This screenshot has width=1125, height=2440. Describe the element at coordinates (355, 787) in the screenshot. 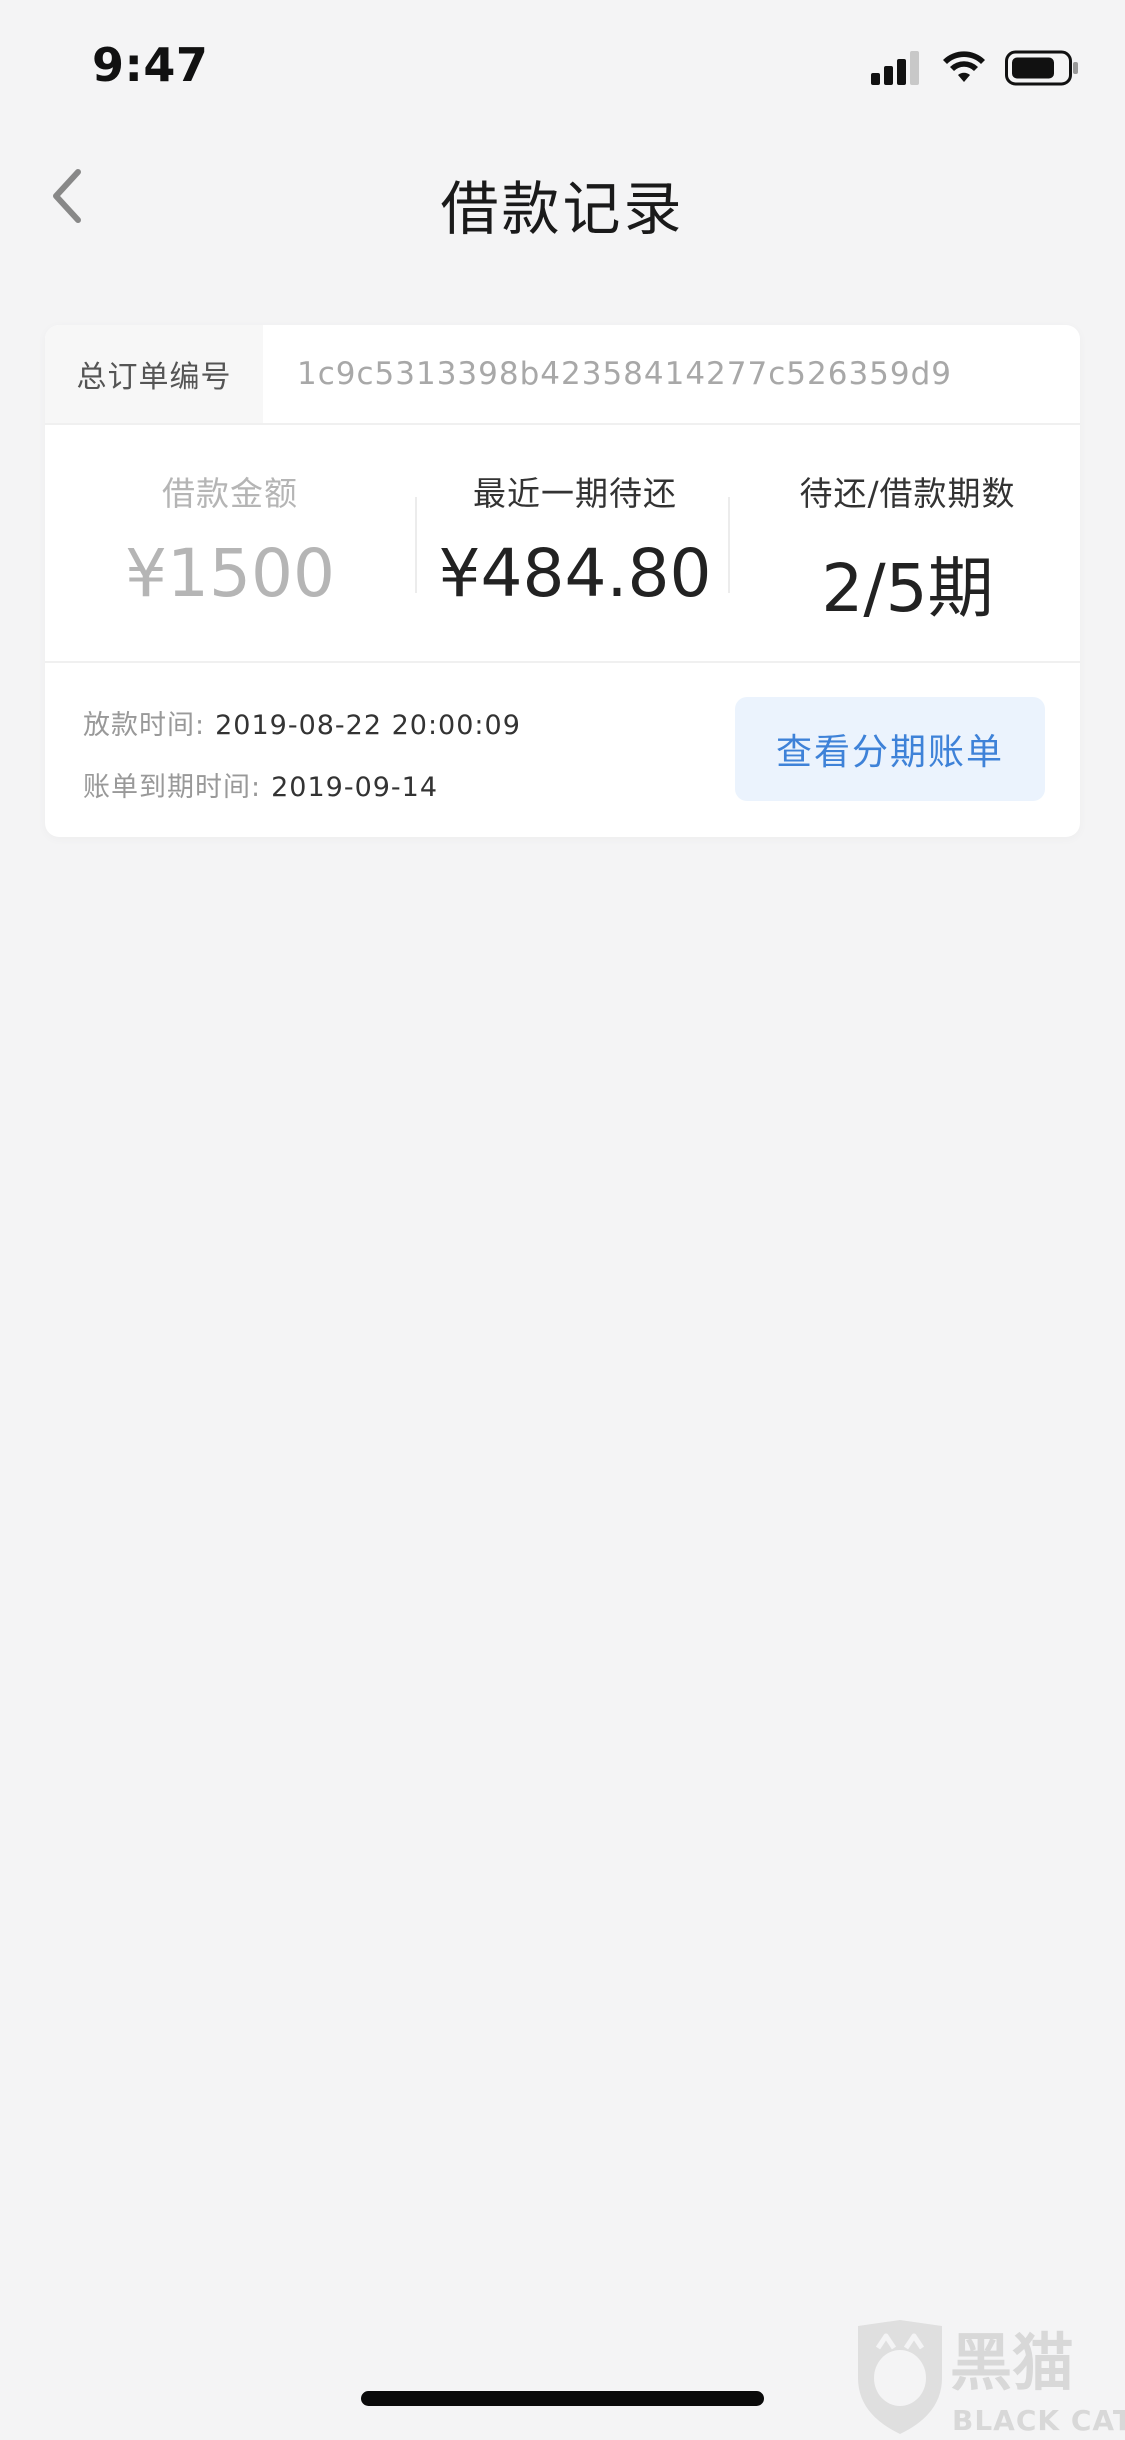

I see `due-date-value: 2019-09-14` at that location.